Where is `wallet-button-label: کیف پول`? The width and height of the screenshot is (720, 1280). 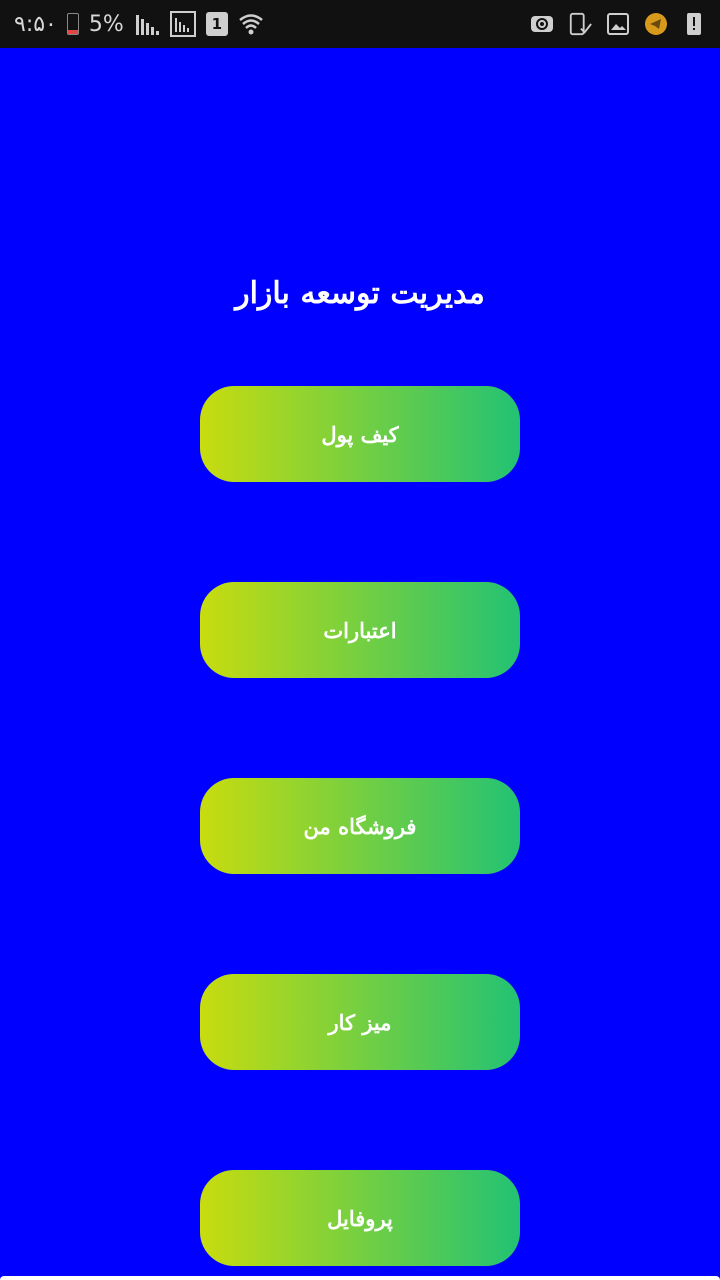 wallet-button-label: کیف پول is located at coordinates (360, 434).